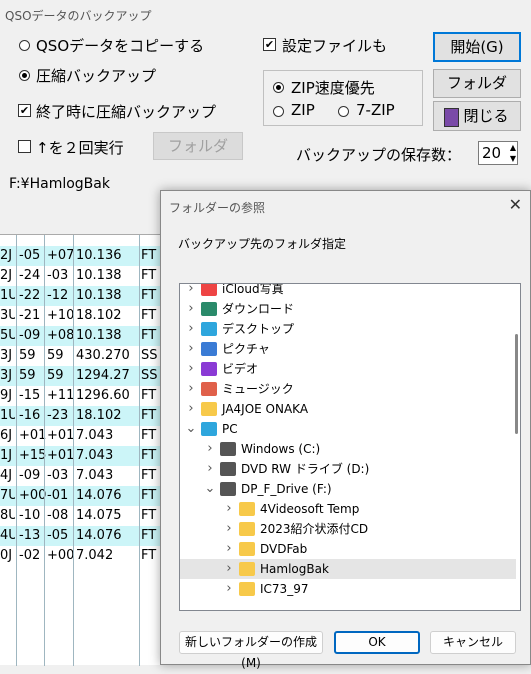 The image size is (531, 674). Describe the element at coordinates (348, 291) in the screenshot. I see `tree-node: › iCloud写真` at that location.